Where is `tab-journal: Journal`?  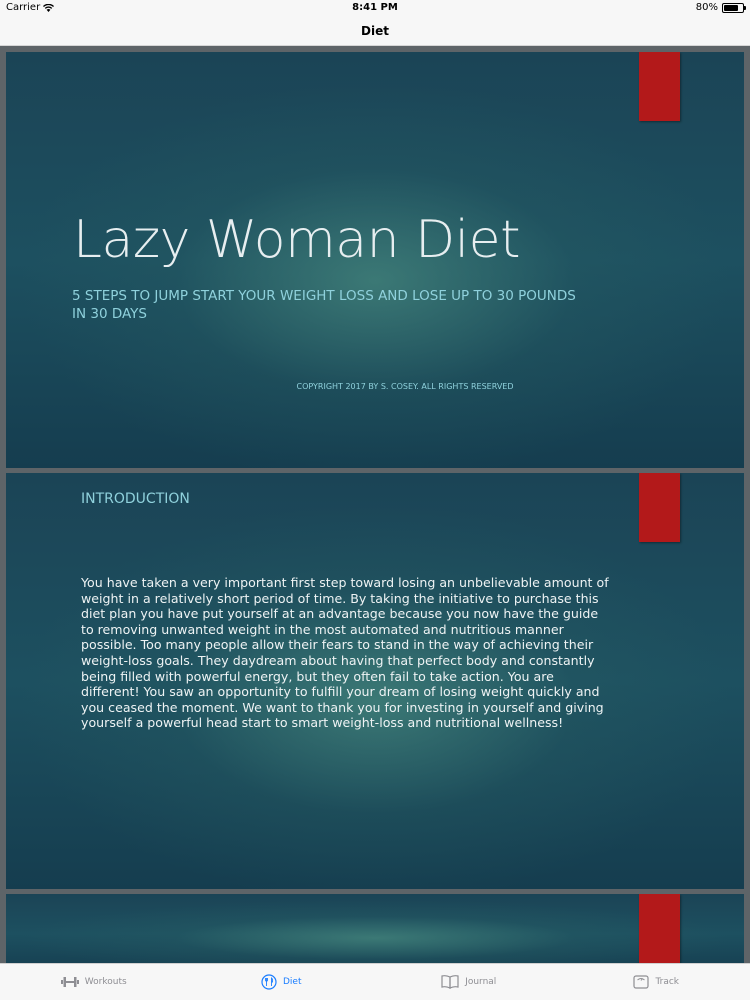 tab-journal: Journal is located at coordinates (469, 982).